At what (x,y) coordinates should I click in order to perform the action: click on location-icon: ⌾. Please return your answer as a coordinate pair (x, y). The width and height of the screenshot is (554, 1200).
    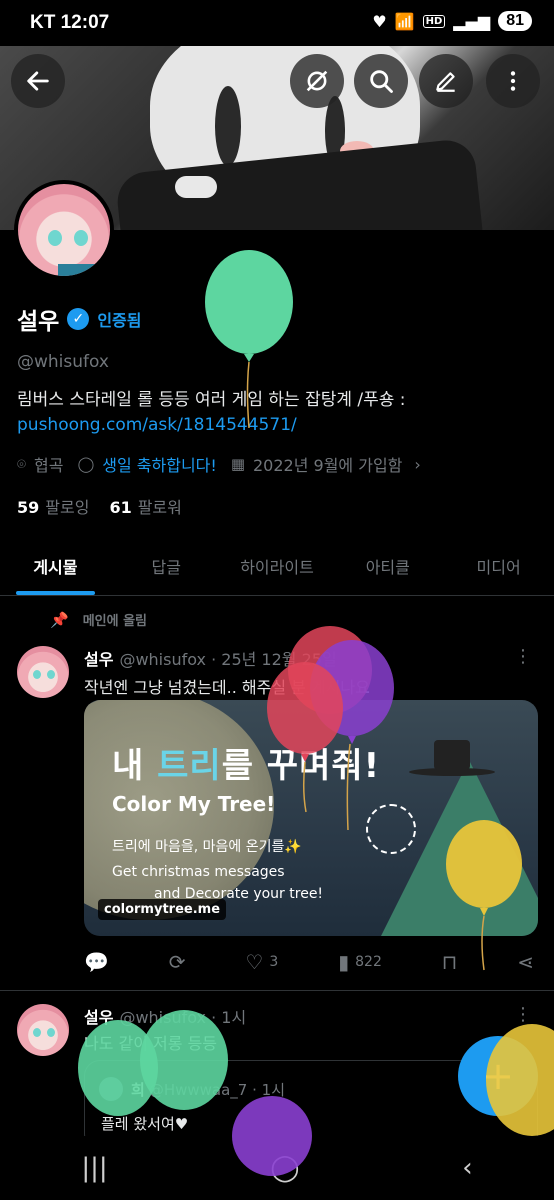
    Looking at the image, I should click on (22, 464).